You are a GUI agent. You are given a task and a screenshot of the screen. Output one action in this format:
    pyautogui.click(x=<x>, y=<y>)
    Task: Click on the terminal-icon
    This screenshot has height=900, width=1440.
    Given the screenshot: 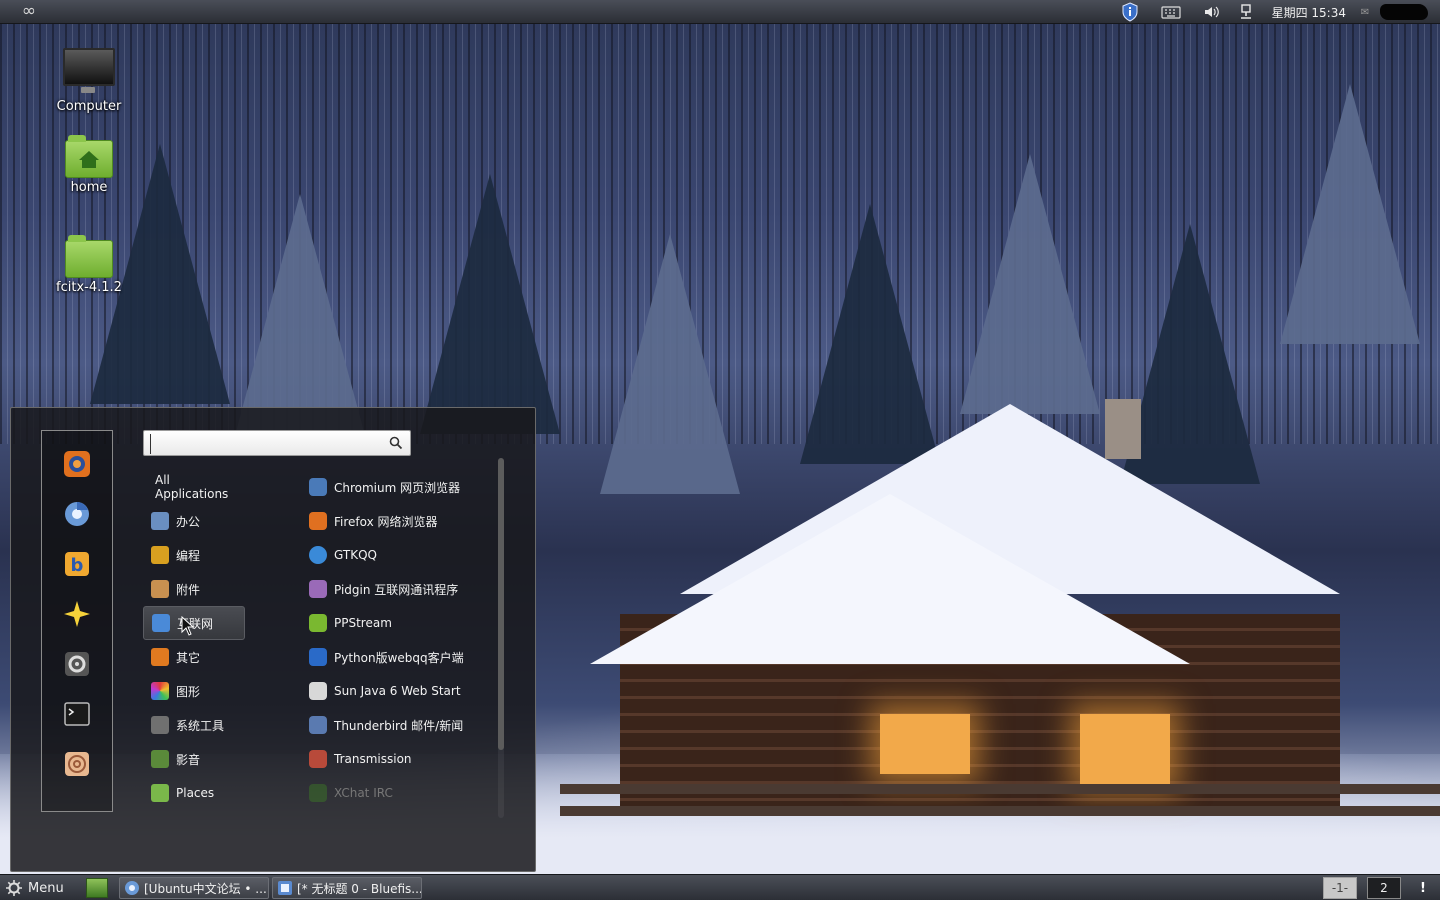 What is the action you would take?
    pyautogui.click(x=77, y=714)
    